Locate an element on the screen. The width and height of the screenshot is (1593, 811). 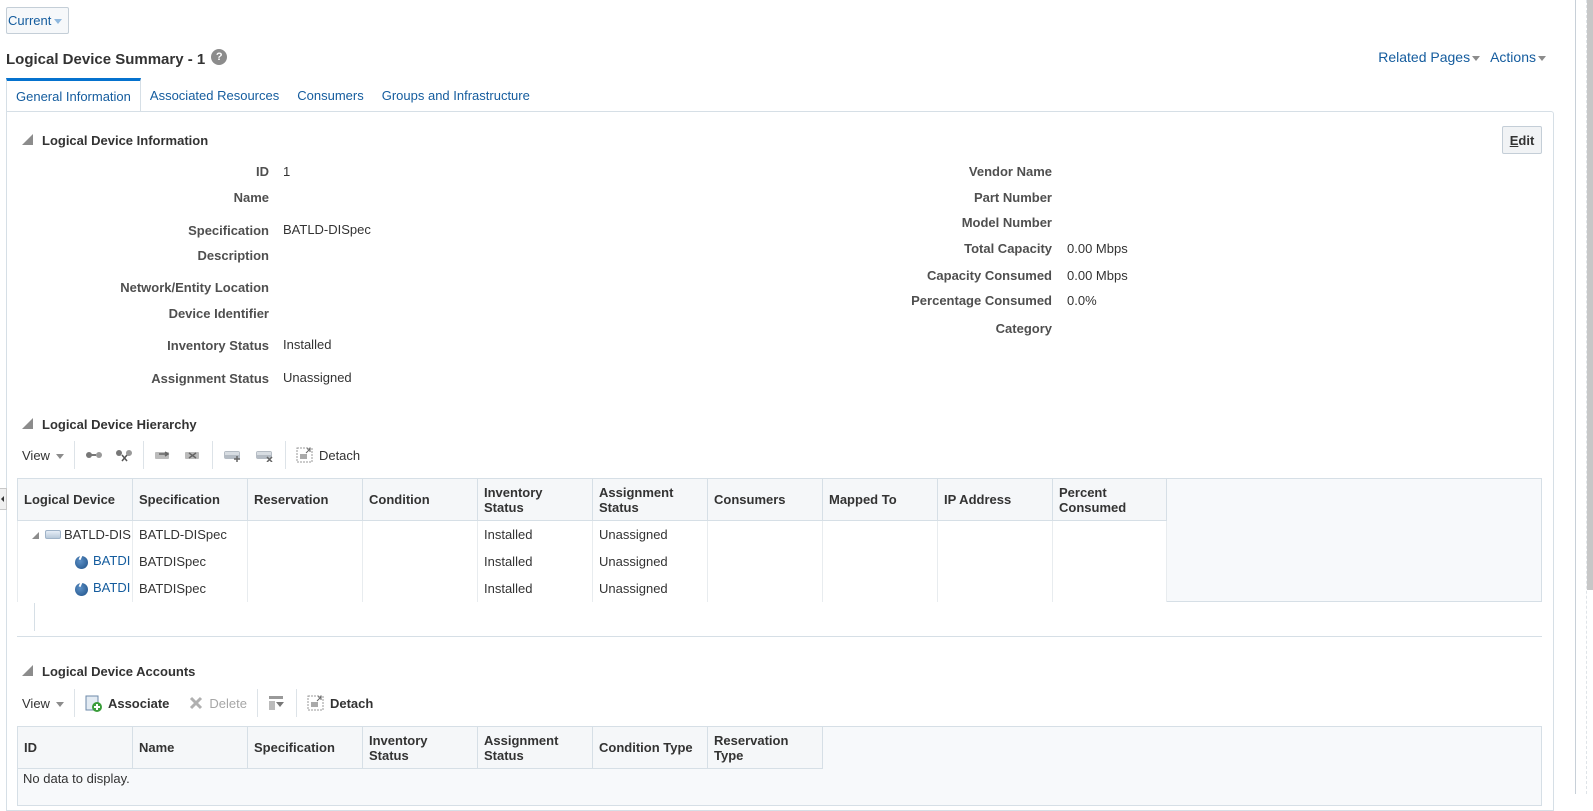
column-header: Reservation is located at coordinates (305, 499).